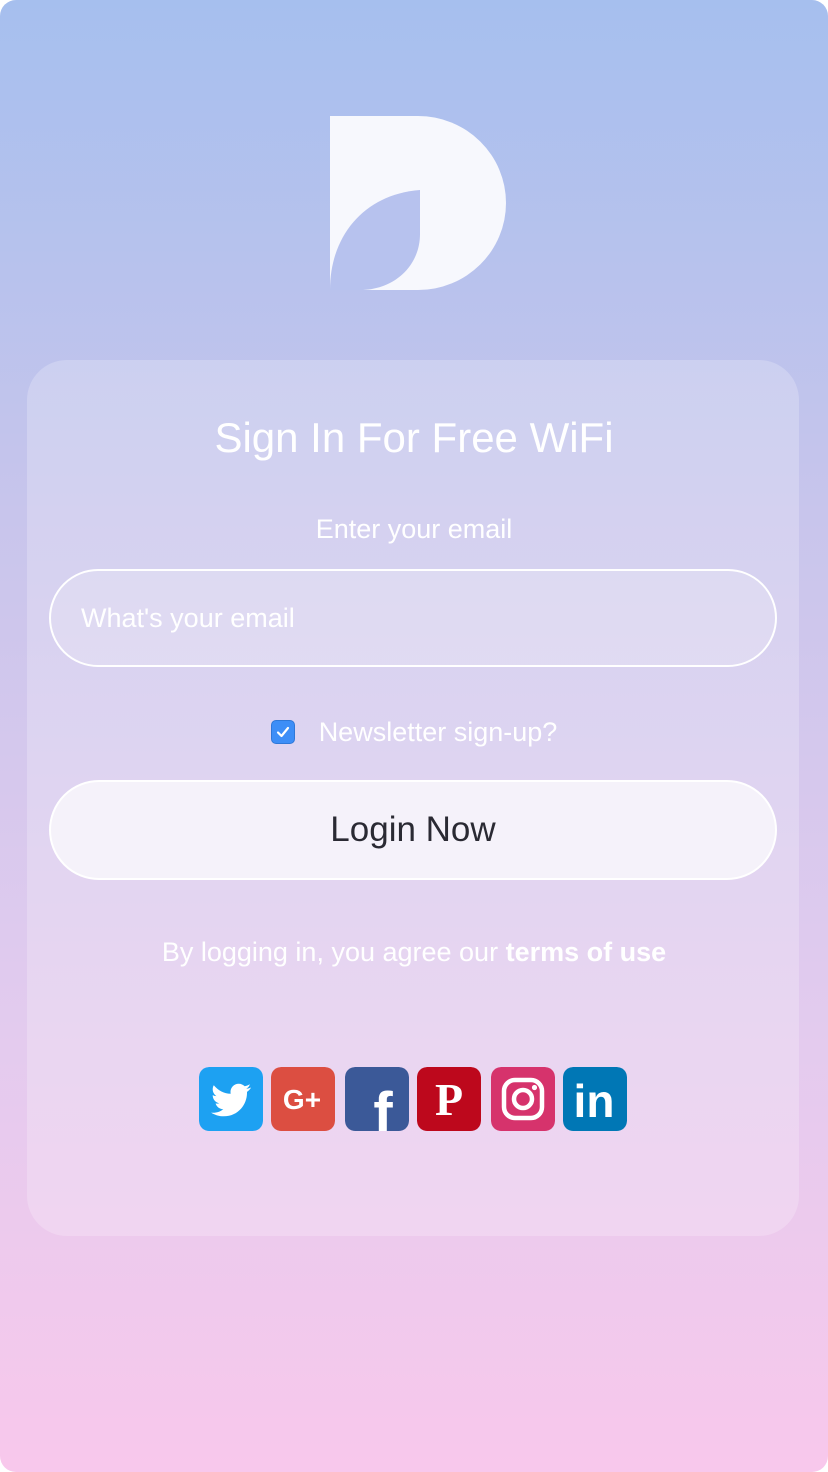 This screenshot has width=828, height=1472. What do you see at coordinates (414, 529) in the screenshot?
I see `email-label: Enter your email` at bounding box center [414, 529].